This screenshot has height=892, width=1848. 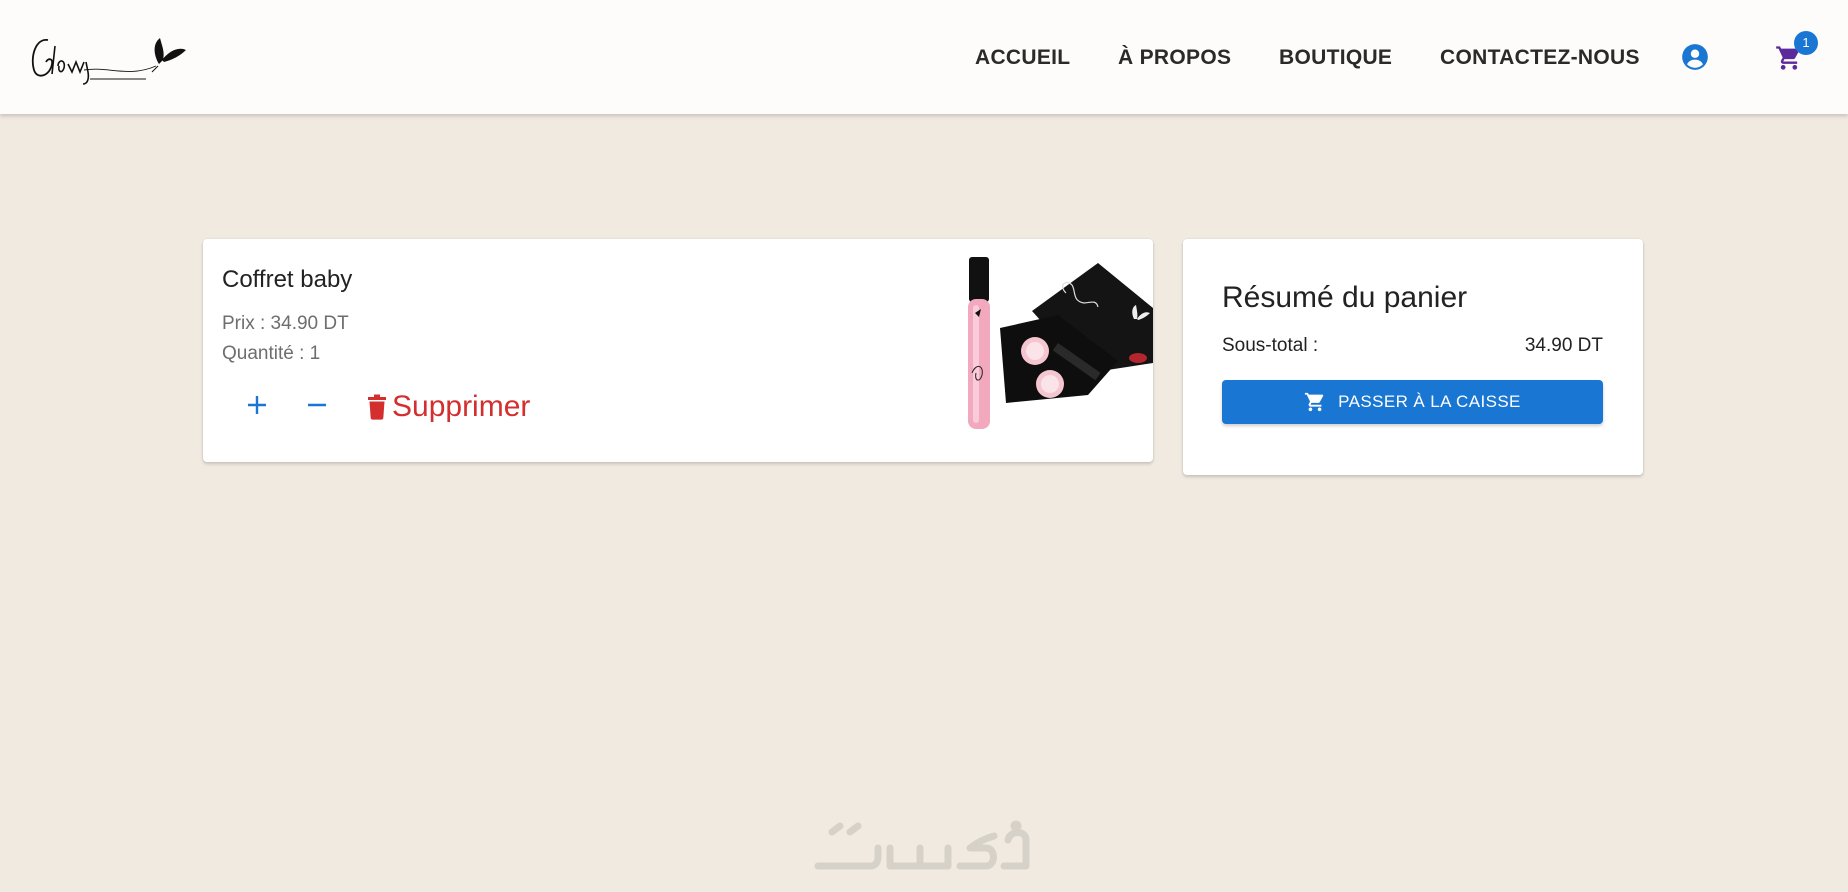 What do you see at coordinates (1270, 345) in the screenshot?
I see `subtotal-label: Sous-total :` at bounding box center [1270, 345].